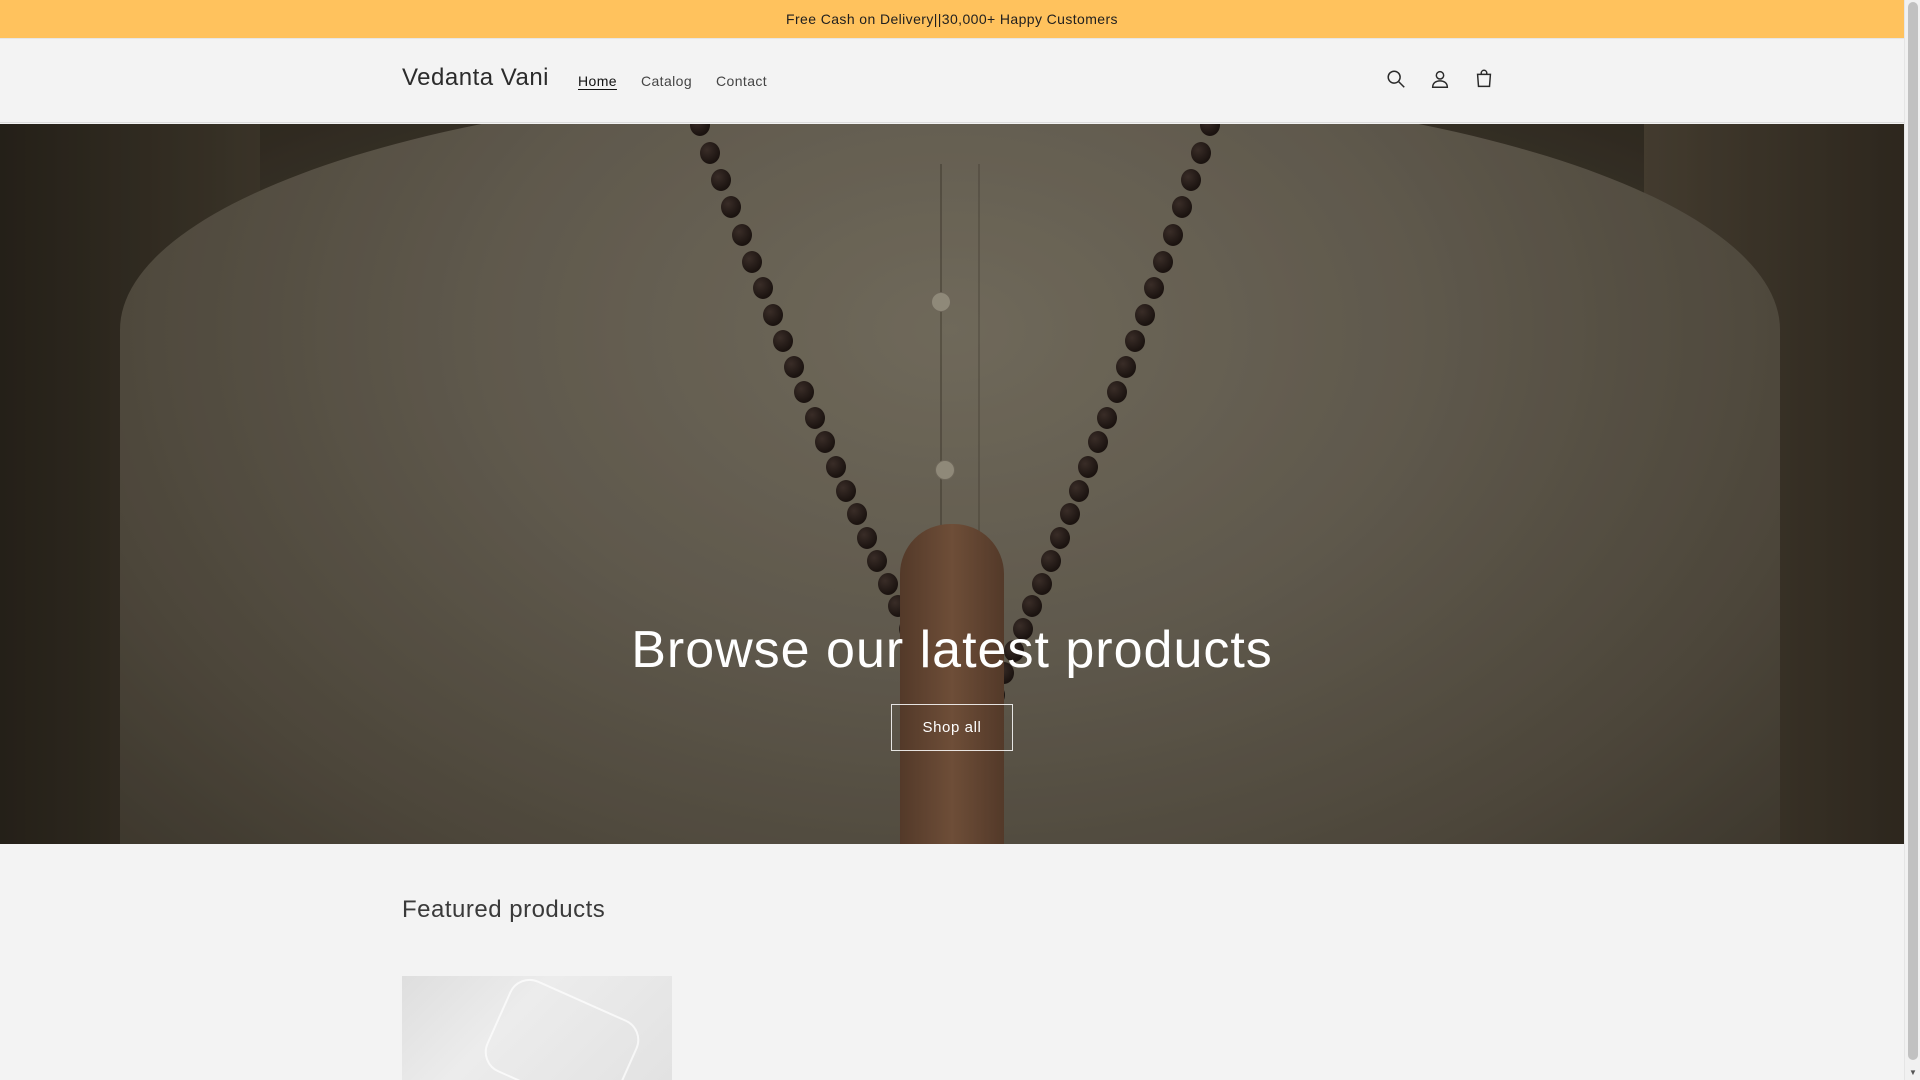 This screenshot has width=1920, height=1080. I want to click on search-icon, so click(1396, 81).